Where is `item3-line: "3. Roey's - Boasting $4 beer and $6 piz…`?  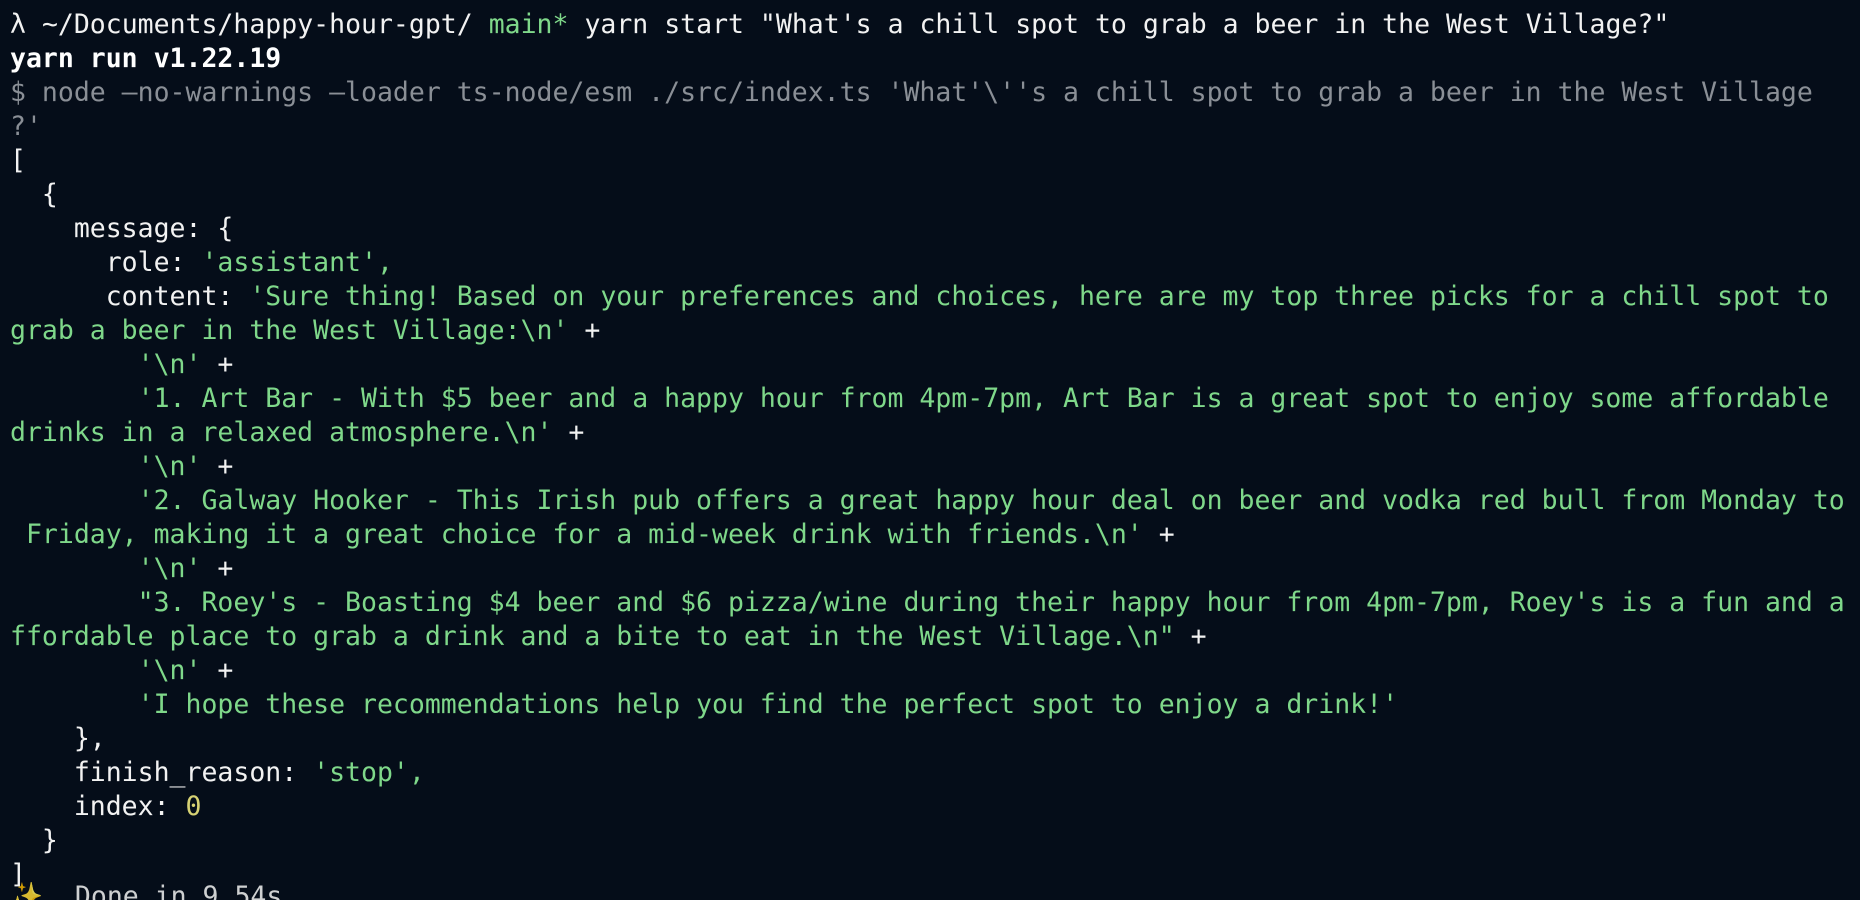
item3-line: "3. Roey's - Boasting $4 beer and $6 piz… is located at coordinates (935, 603).